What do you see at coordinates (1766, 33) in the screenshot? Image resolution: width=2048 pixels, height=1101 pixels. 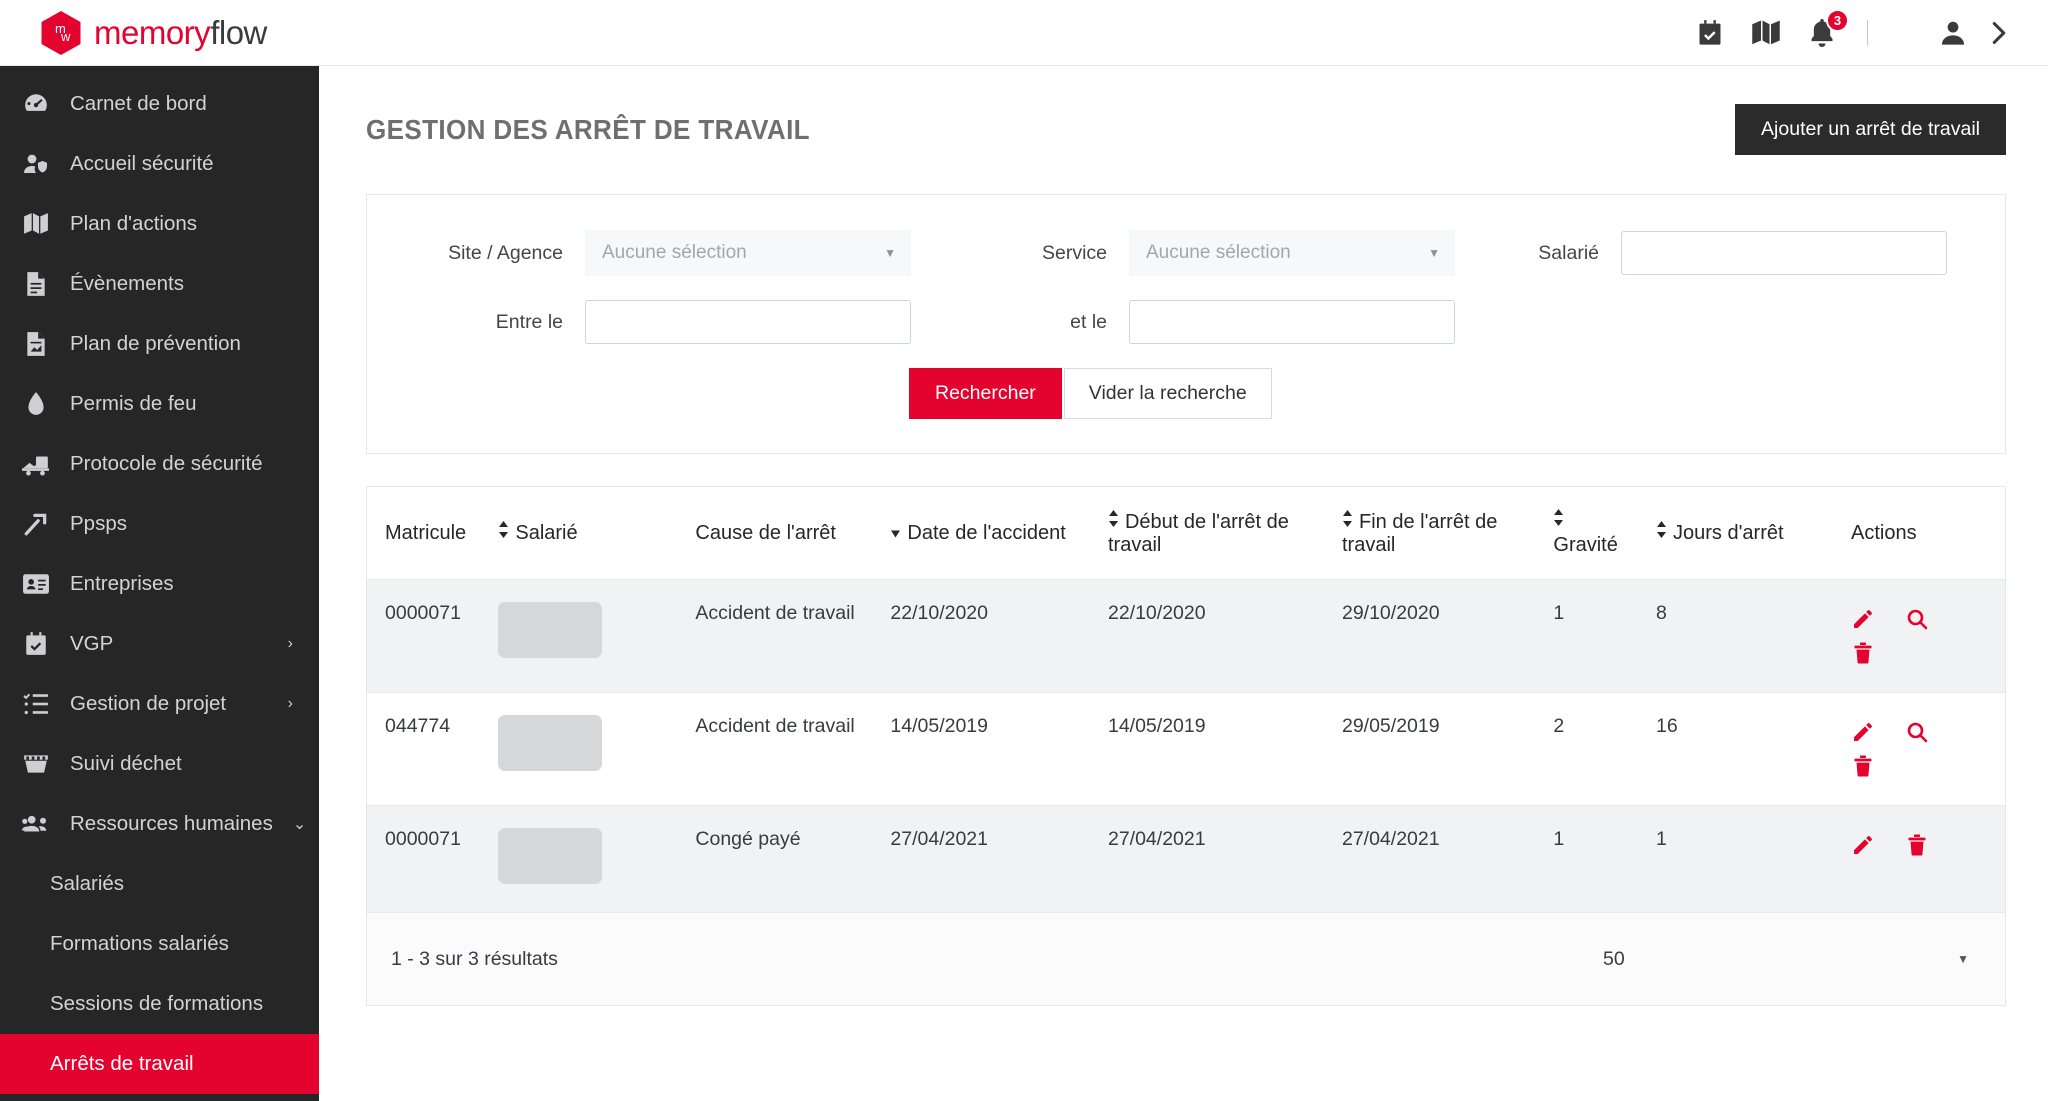 I see `map-icon` at bounding box center [1766, 33].